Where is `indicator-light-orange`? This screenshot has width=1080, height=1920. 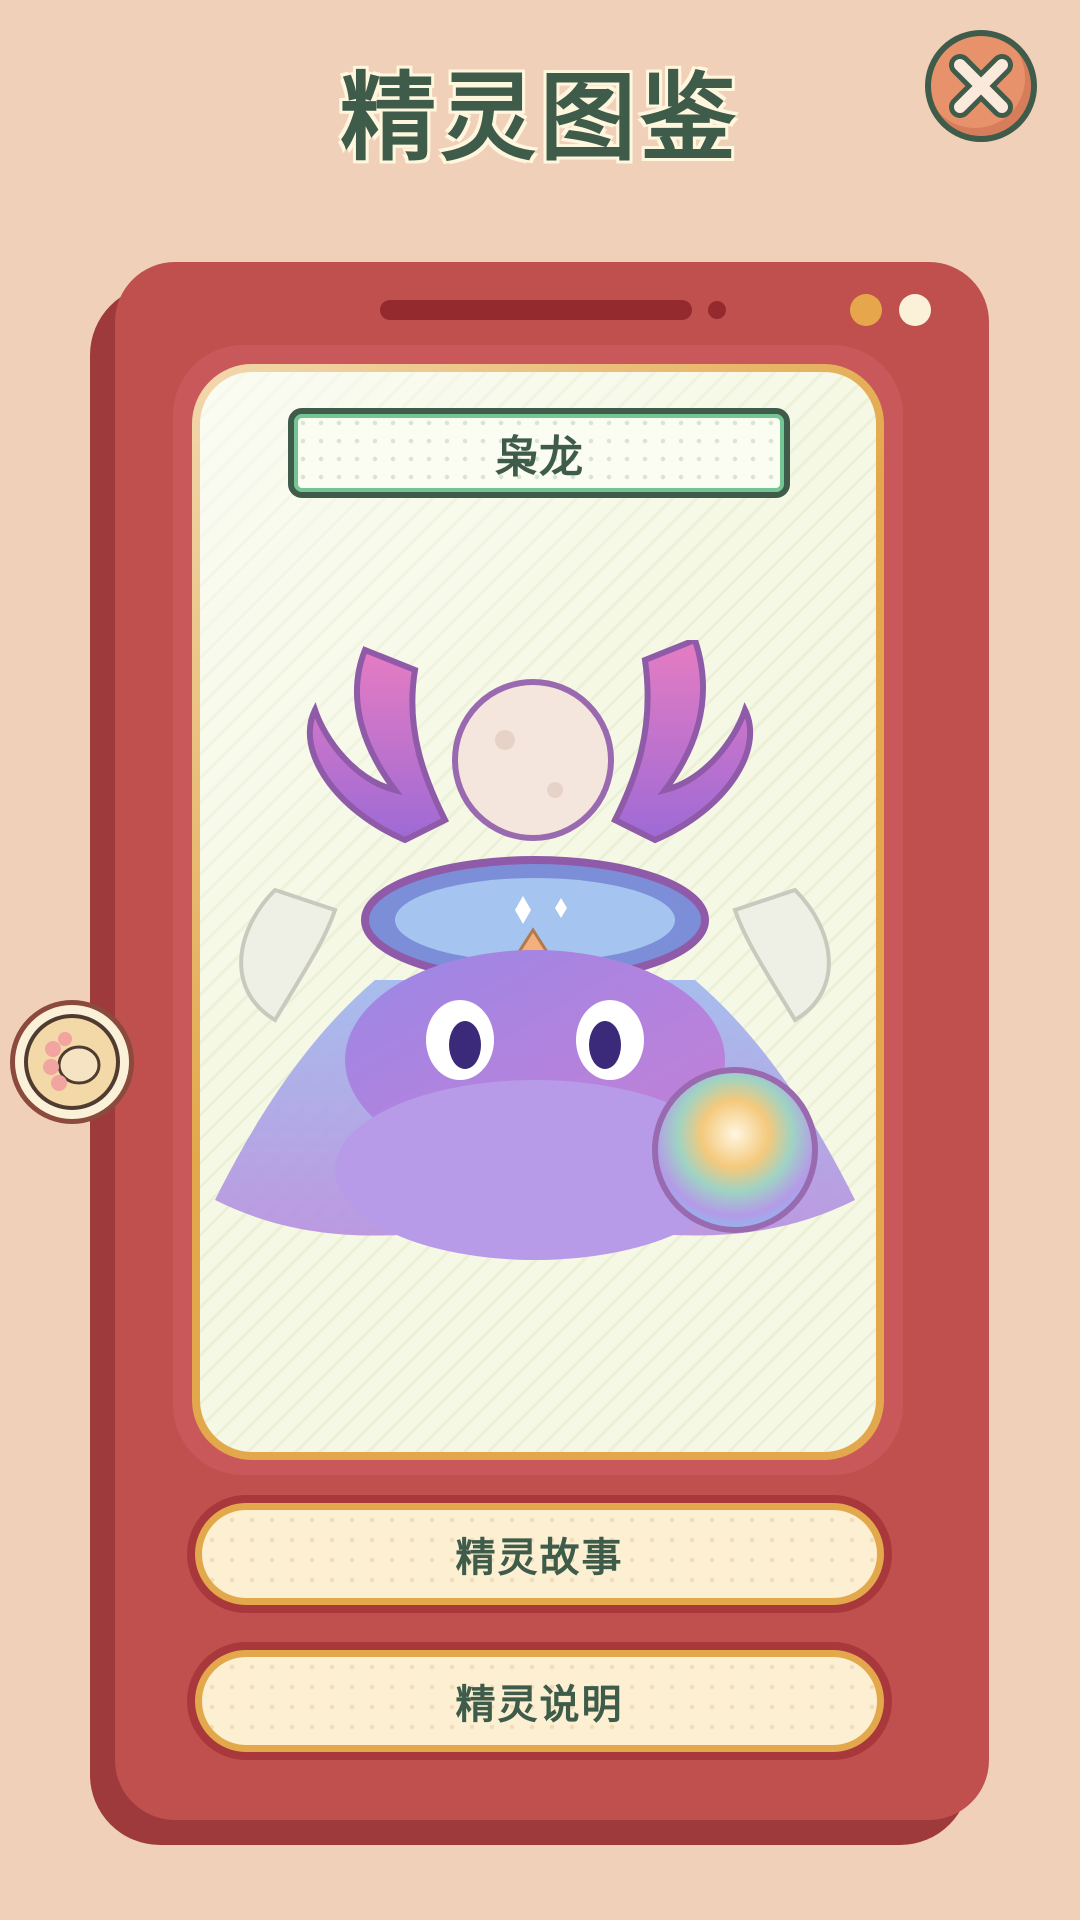 indicator-light-orange is located at coordinates (866, 310).